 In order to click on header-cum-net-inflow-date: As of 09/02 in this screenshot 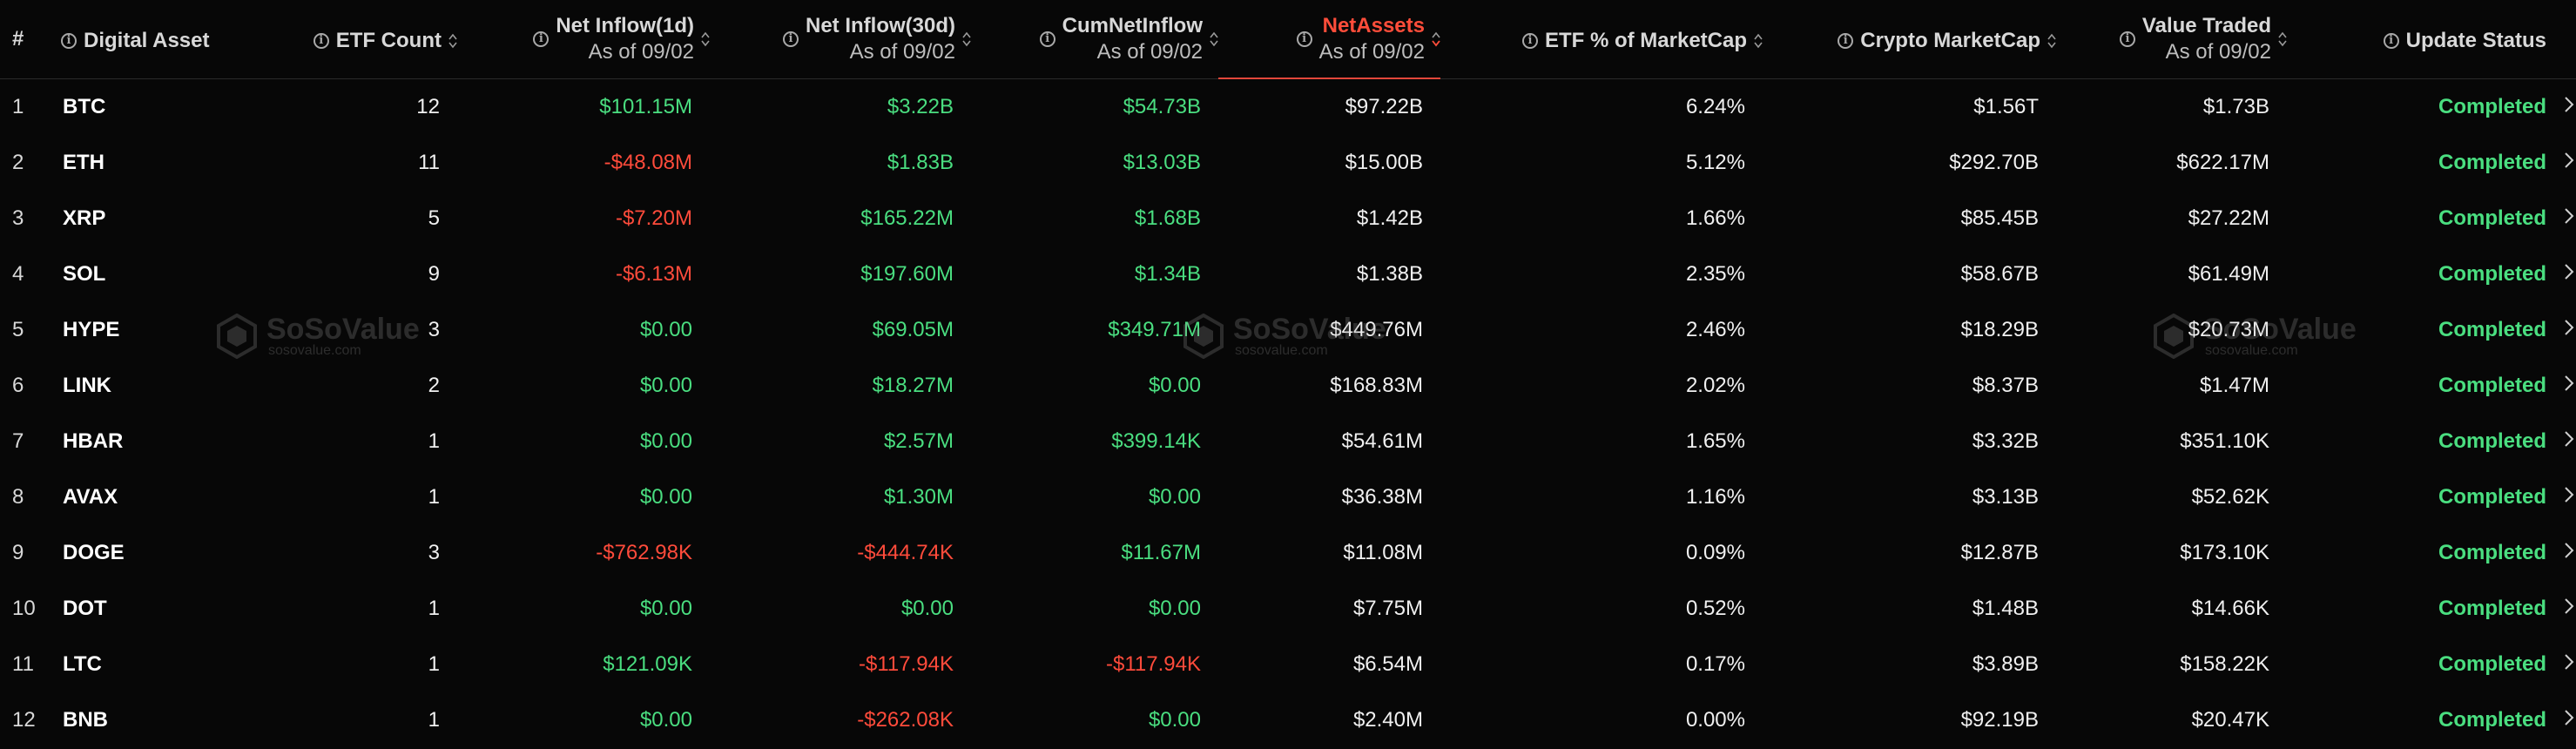, I will do `click(1150, 52)`.